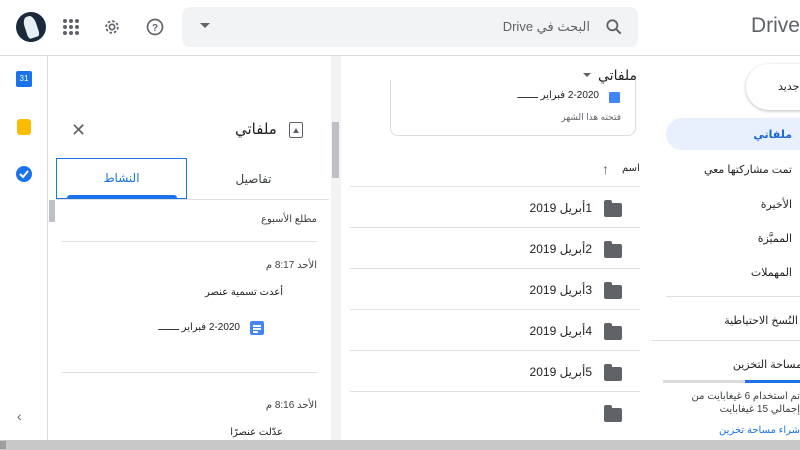  I want to click on nav-item-trash: المهملات, so click(733, 272).